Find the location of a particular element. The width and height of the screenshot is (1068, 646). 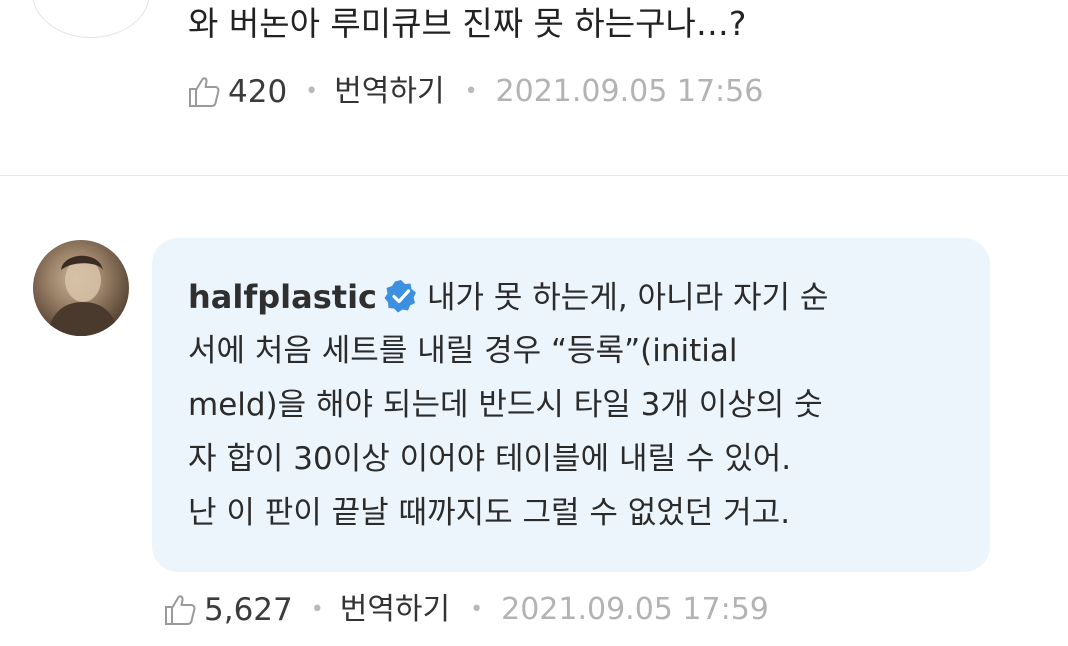

like-count: 420 is located at coordinates (258, 92).